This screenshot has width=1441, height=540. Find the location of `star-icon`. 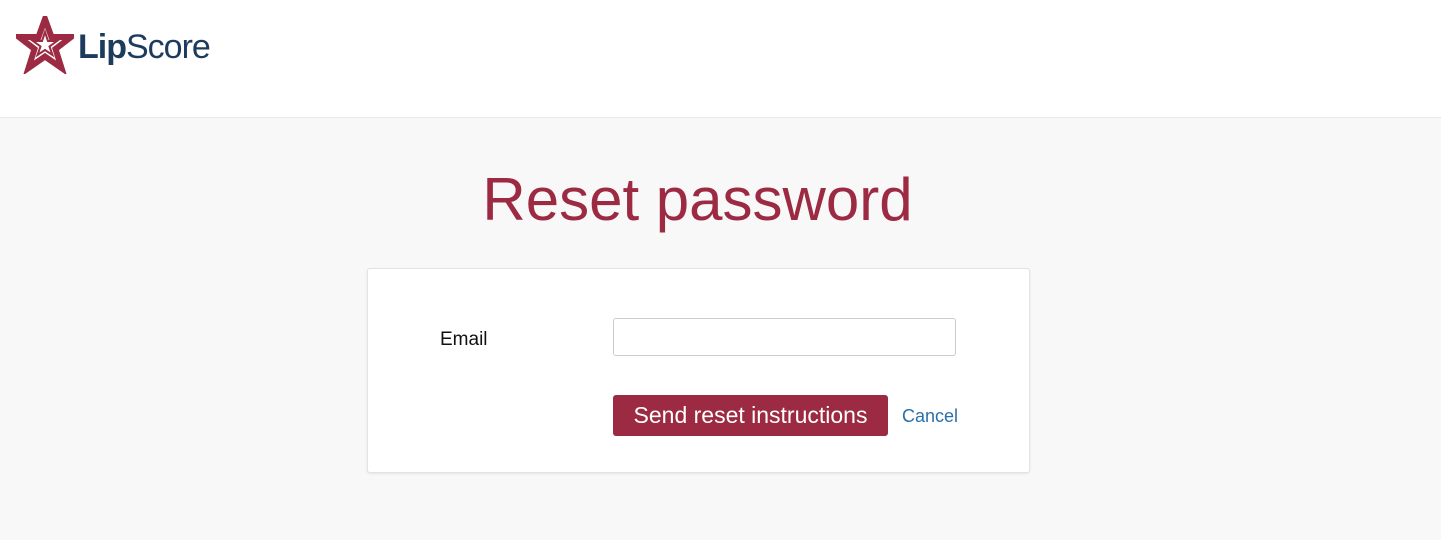

star-icon is located at coordinates (45, 45).